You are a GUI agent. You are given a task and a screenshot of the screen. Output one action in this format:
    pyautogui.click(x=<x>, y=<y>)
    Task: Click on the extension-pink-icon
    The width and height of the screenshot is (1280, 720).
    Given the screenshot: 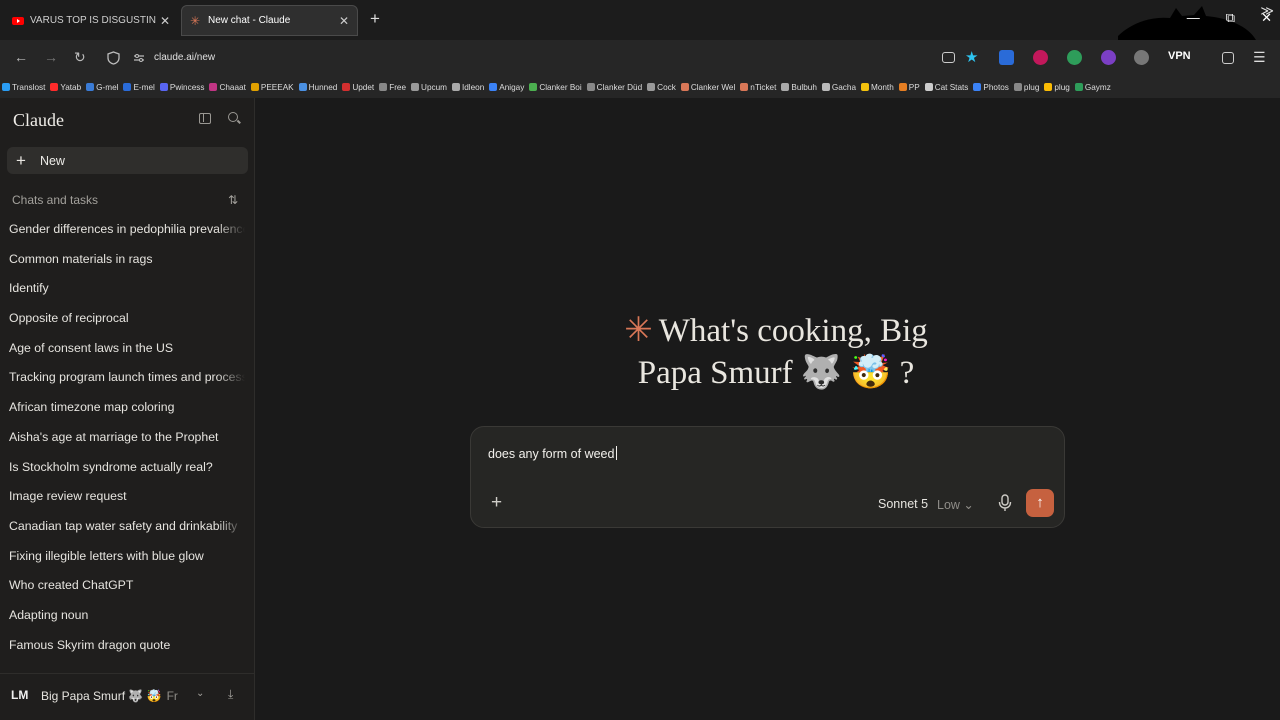 What is the action you would take?
    pyautogui.click(x=1040, y=57)
    